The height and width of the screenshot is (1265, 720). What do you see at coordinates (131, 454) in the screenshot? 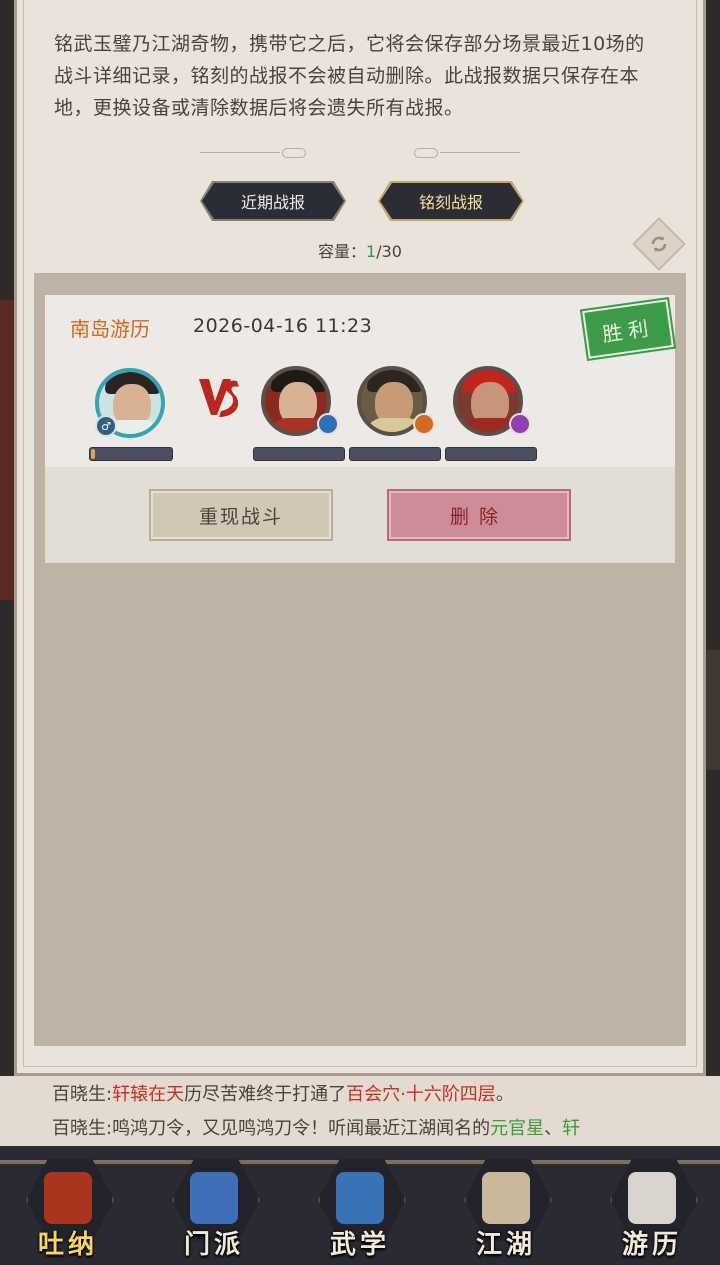
I see `player-hp-bar` at bounding box center [131, 454].